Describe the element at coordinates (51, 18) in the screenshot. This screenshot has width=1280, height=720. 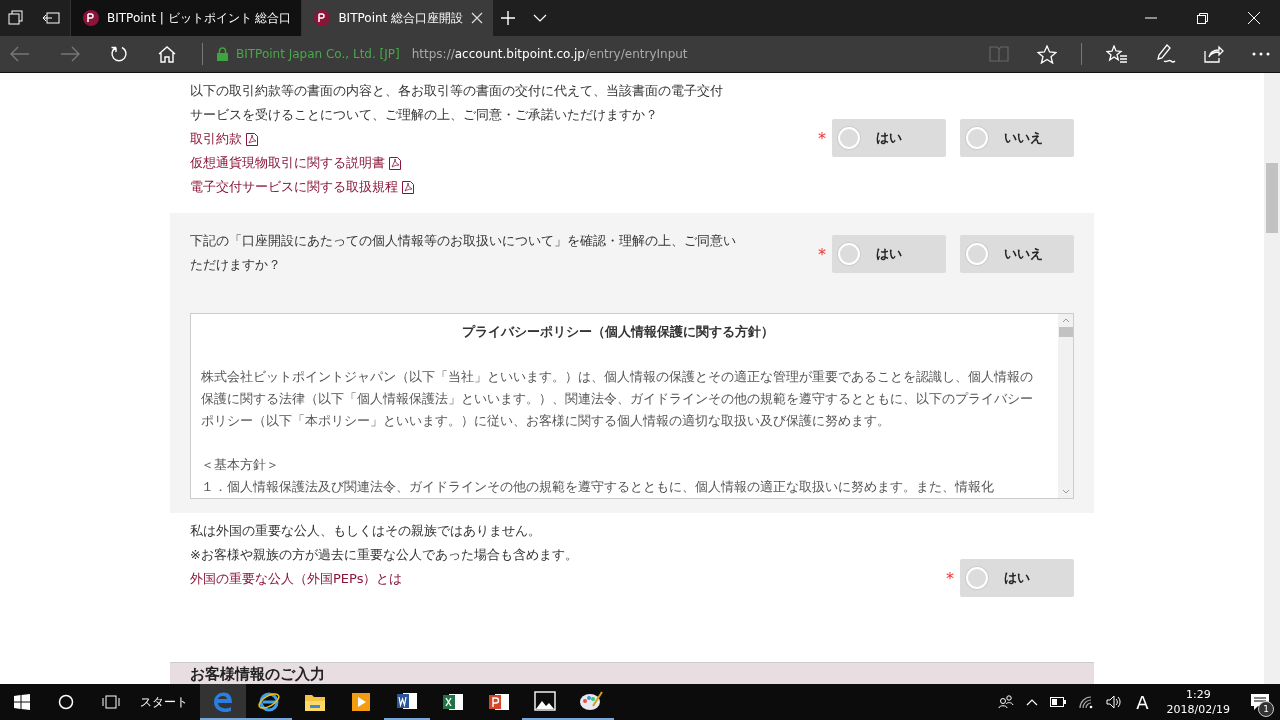
I see `set-aside-icon` at that location.